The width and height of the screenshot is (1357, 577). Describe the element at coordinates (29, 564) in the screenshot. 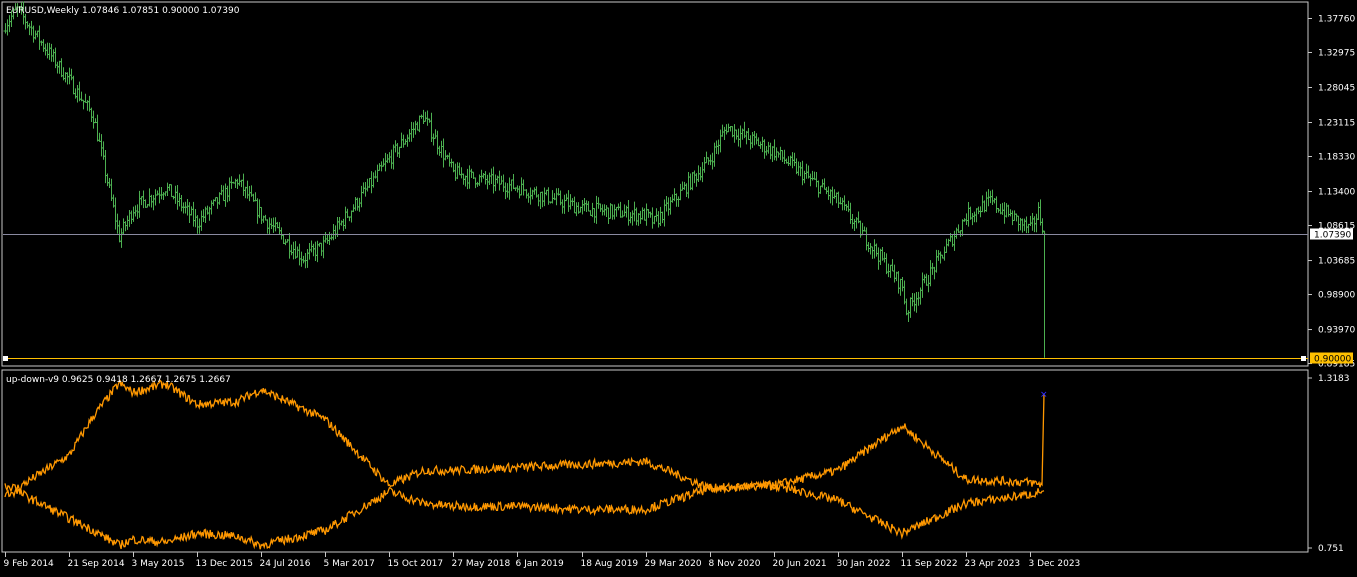

I see `time-tick-label: 9 Feb 2014` at that location.